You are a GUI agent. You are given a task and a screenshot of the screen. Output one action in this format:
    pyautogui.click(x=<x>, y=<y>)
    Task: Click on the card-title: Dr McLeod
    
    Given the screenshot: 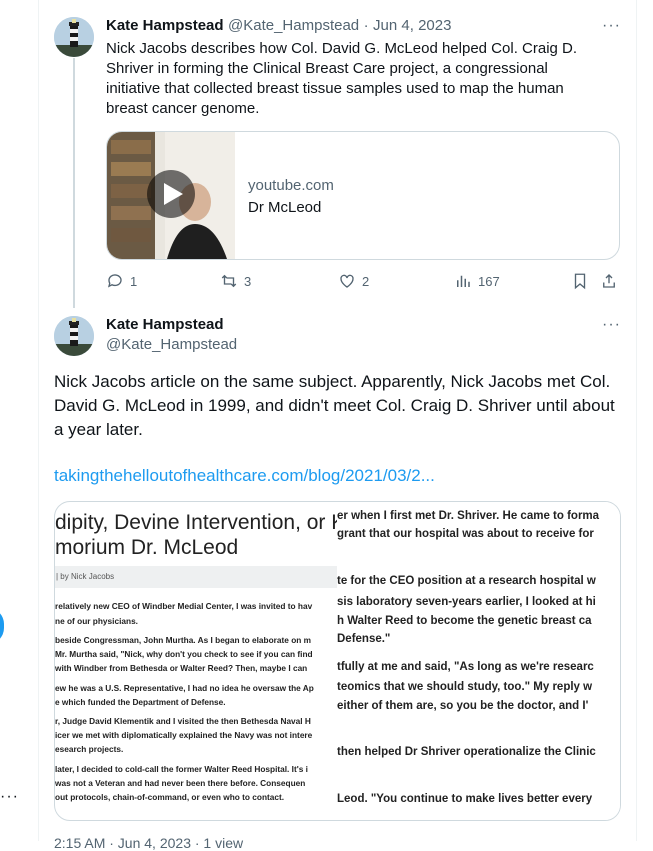 What is the action you would take?
    pyautogui.click(x=285, y=207)
    